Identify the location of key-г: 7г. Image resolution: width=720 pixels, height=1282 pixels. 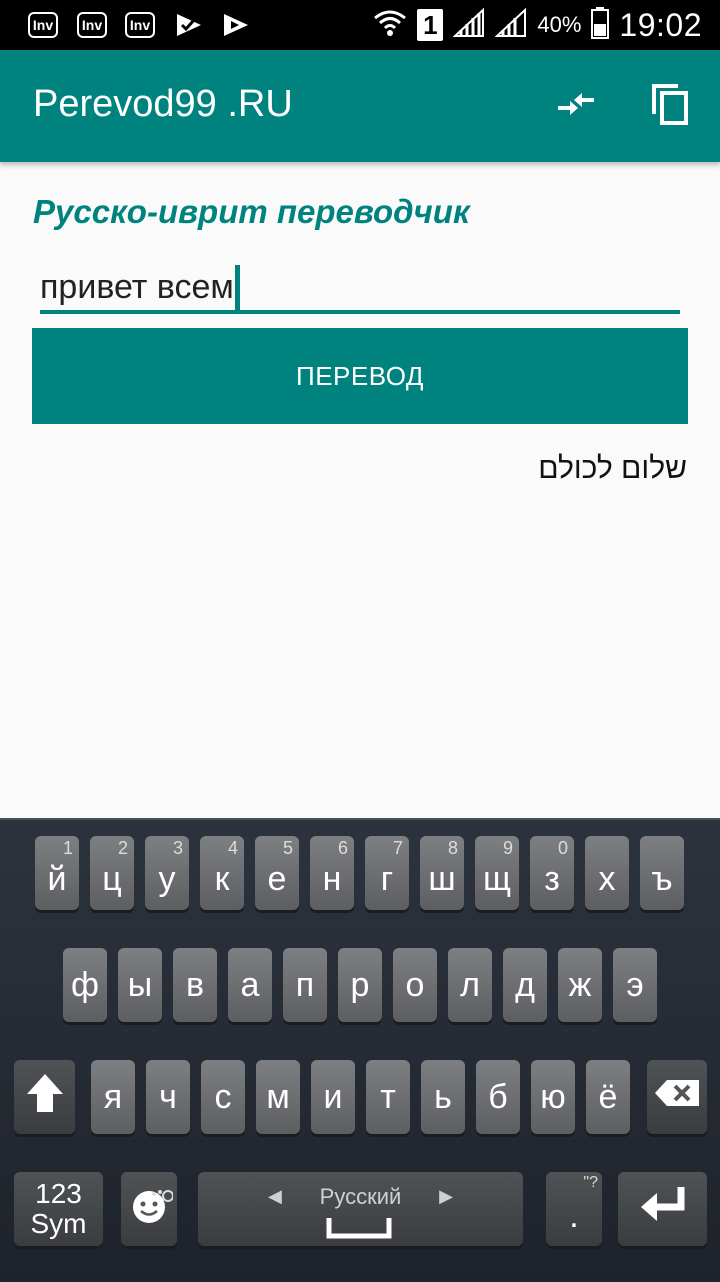
(387, 873).